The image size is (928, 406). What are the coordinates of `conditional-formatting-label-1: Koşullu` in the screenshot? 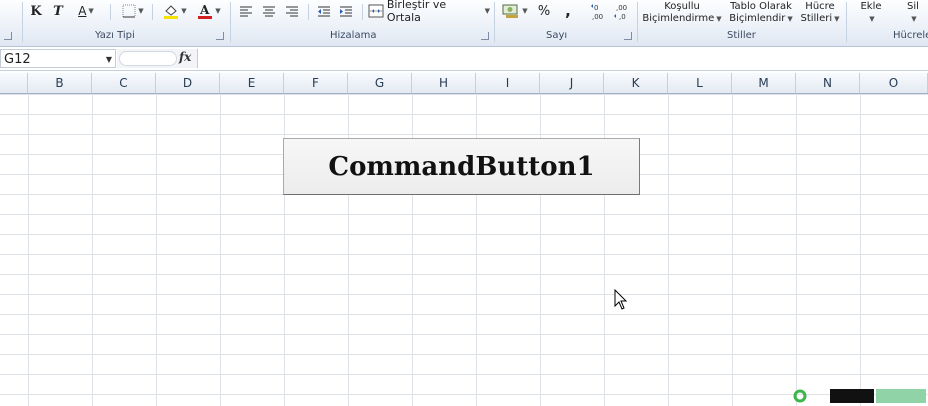 It's located at (682, 6).